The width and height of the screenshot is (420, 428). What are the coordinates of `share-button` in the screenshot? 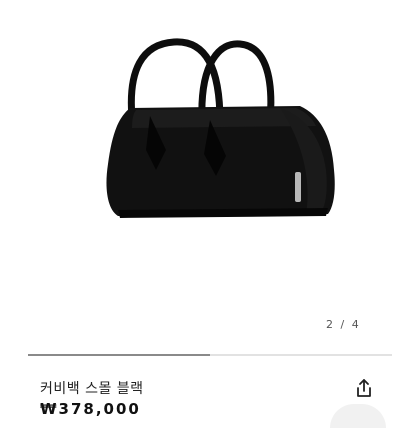 It's located at (364, 388).